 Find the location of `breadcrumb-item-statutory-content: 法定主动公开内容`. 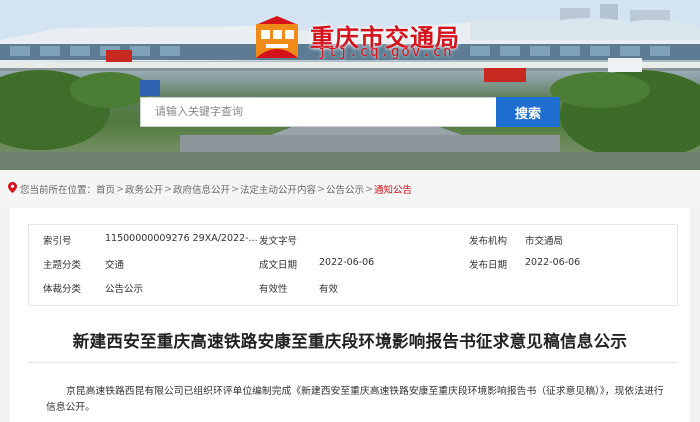

breadcrumb-item-statutory-content: 法定主动公开内容 is located at coordinates (278, 189).